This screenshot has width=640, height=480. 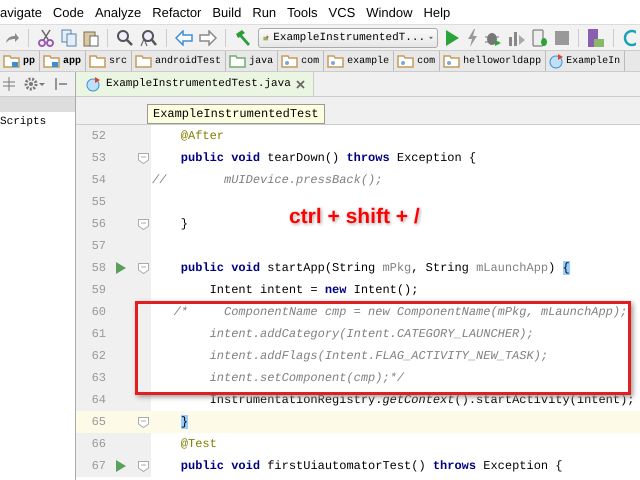 I want to click on line-number: 55, so click(x=98, y=202).